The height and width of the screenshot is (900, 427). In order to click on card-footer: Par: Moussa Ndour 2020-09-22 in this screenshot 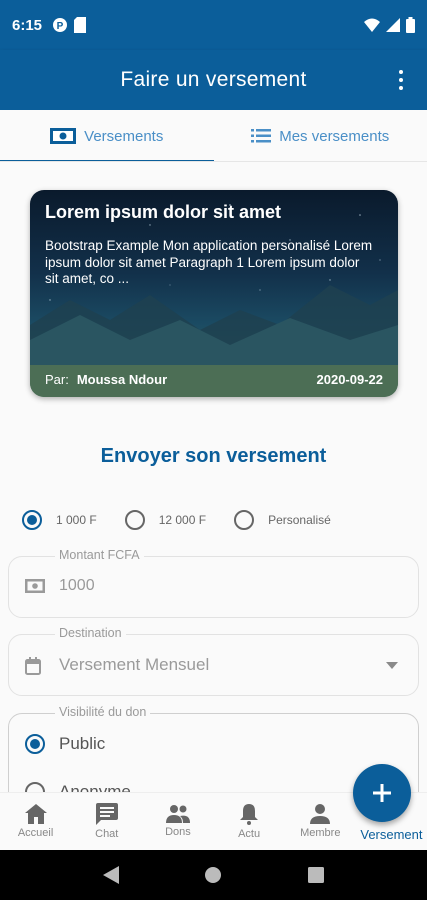, I will do `click(214, 379)`.